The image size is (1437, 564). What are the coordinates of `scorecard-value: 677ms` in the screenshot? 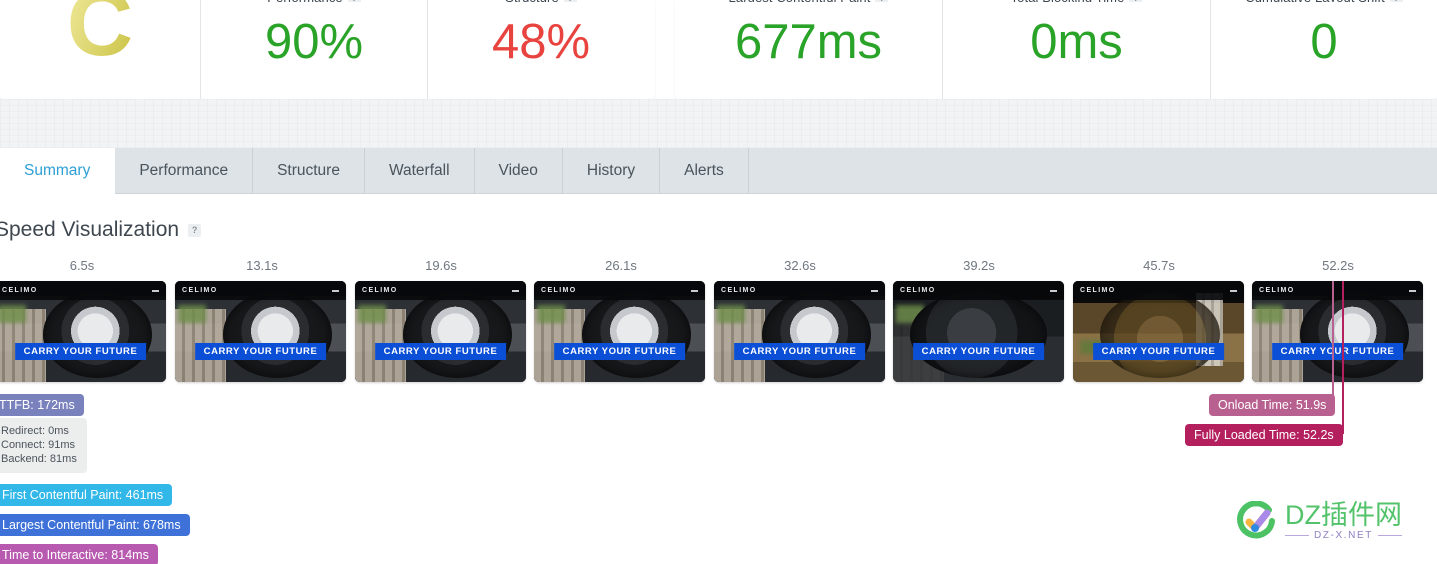 It's located at (808, 42).